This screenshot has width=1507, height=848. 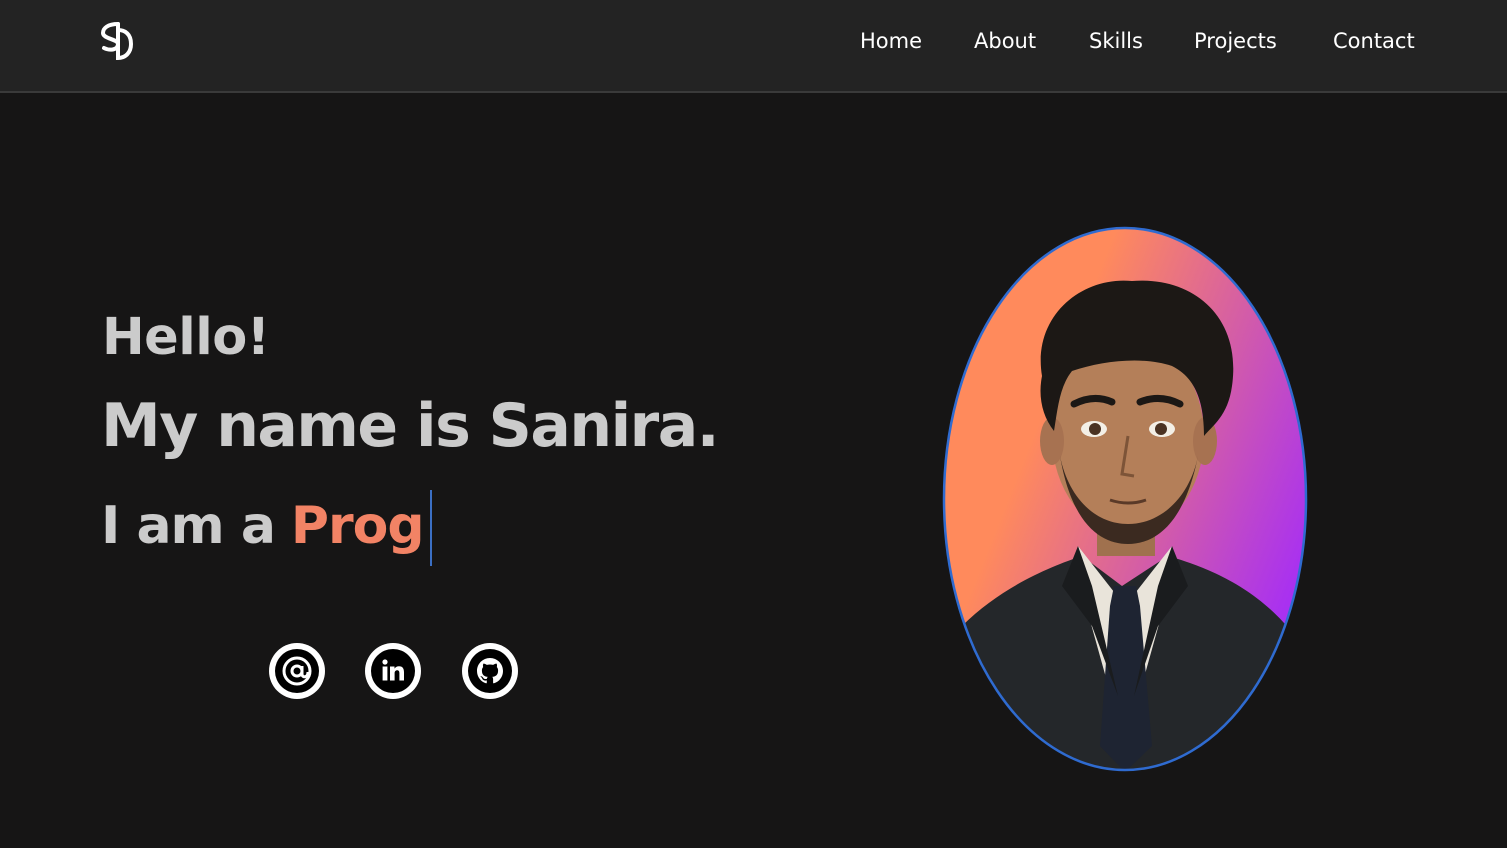 I want to click on hero-intro: My name is Sanira., so click(x=410, y=426).